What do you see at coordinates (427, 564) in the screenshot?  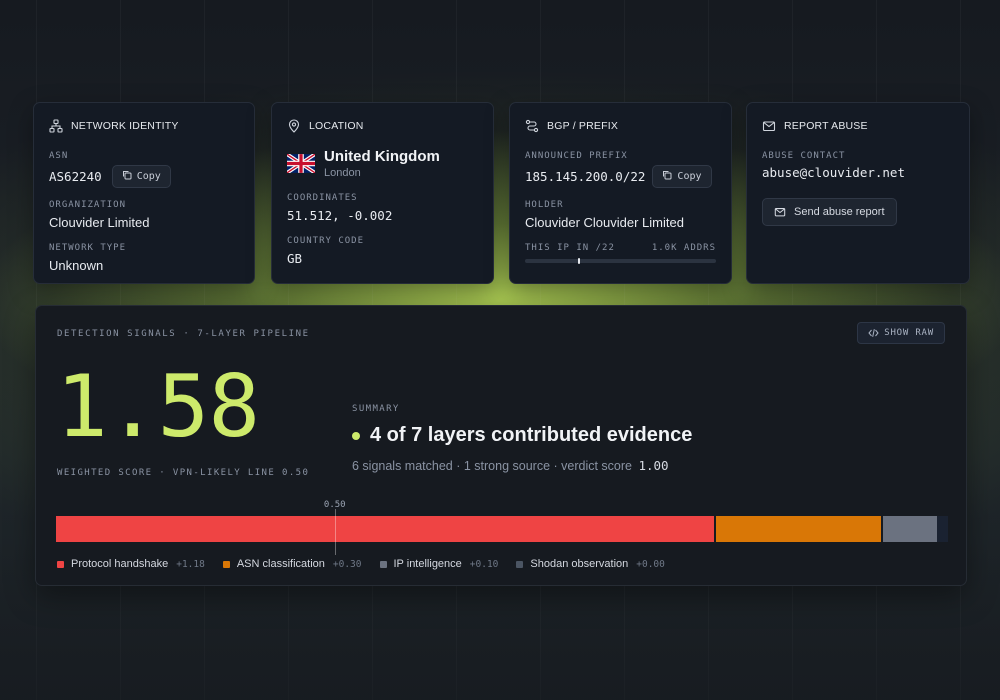 I see `legend-label: IP intelligence` at bounding box center [427, 564].